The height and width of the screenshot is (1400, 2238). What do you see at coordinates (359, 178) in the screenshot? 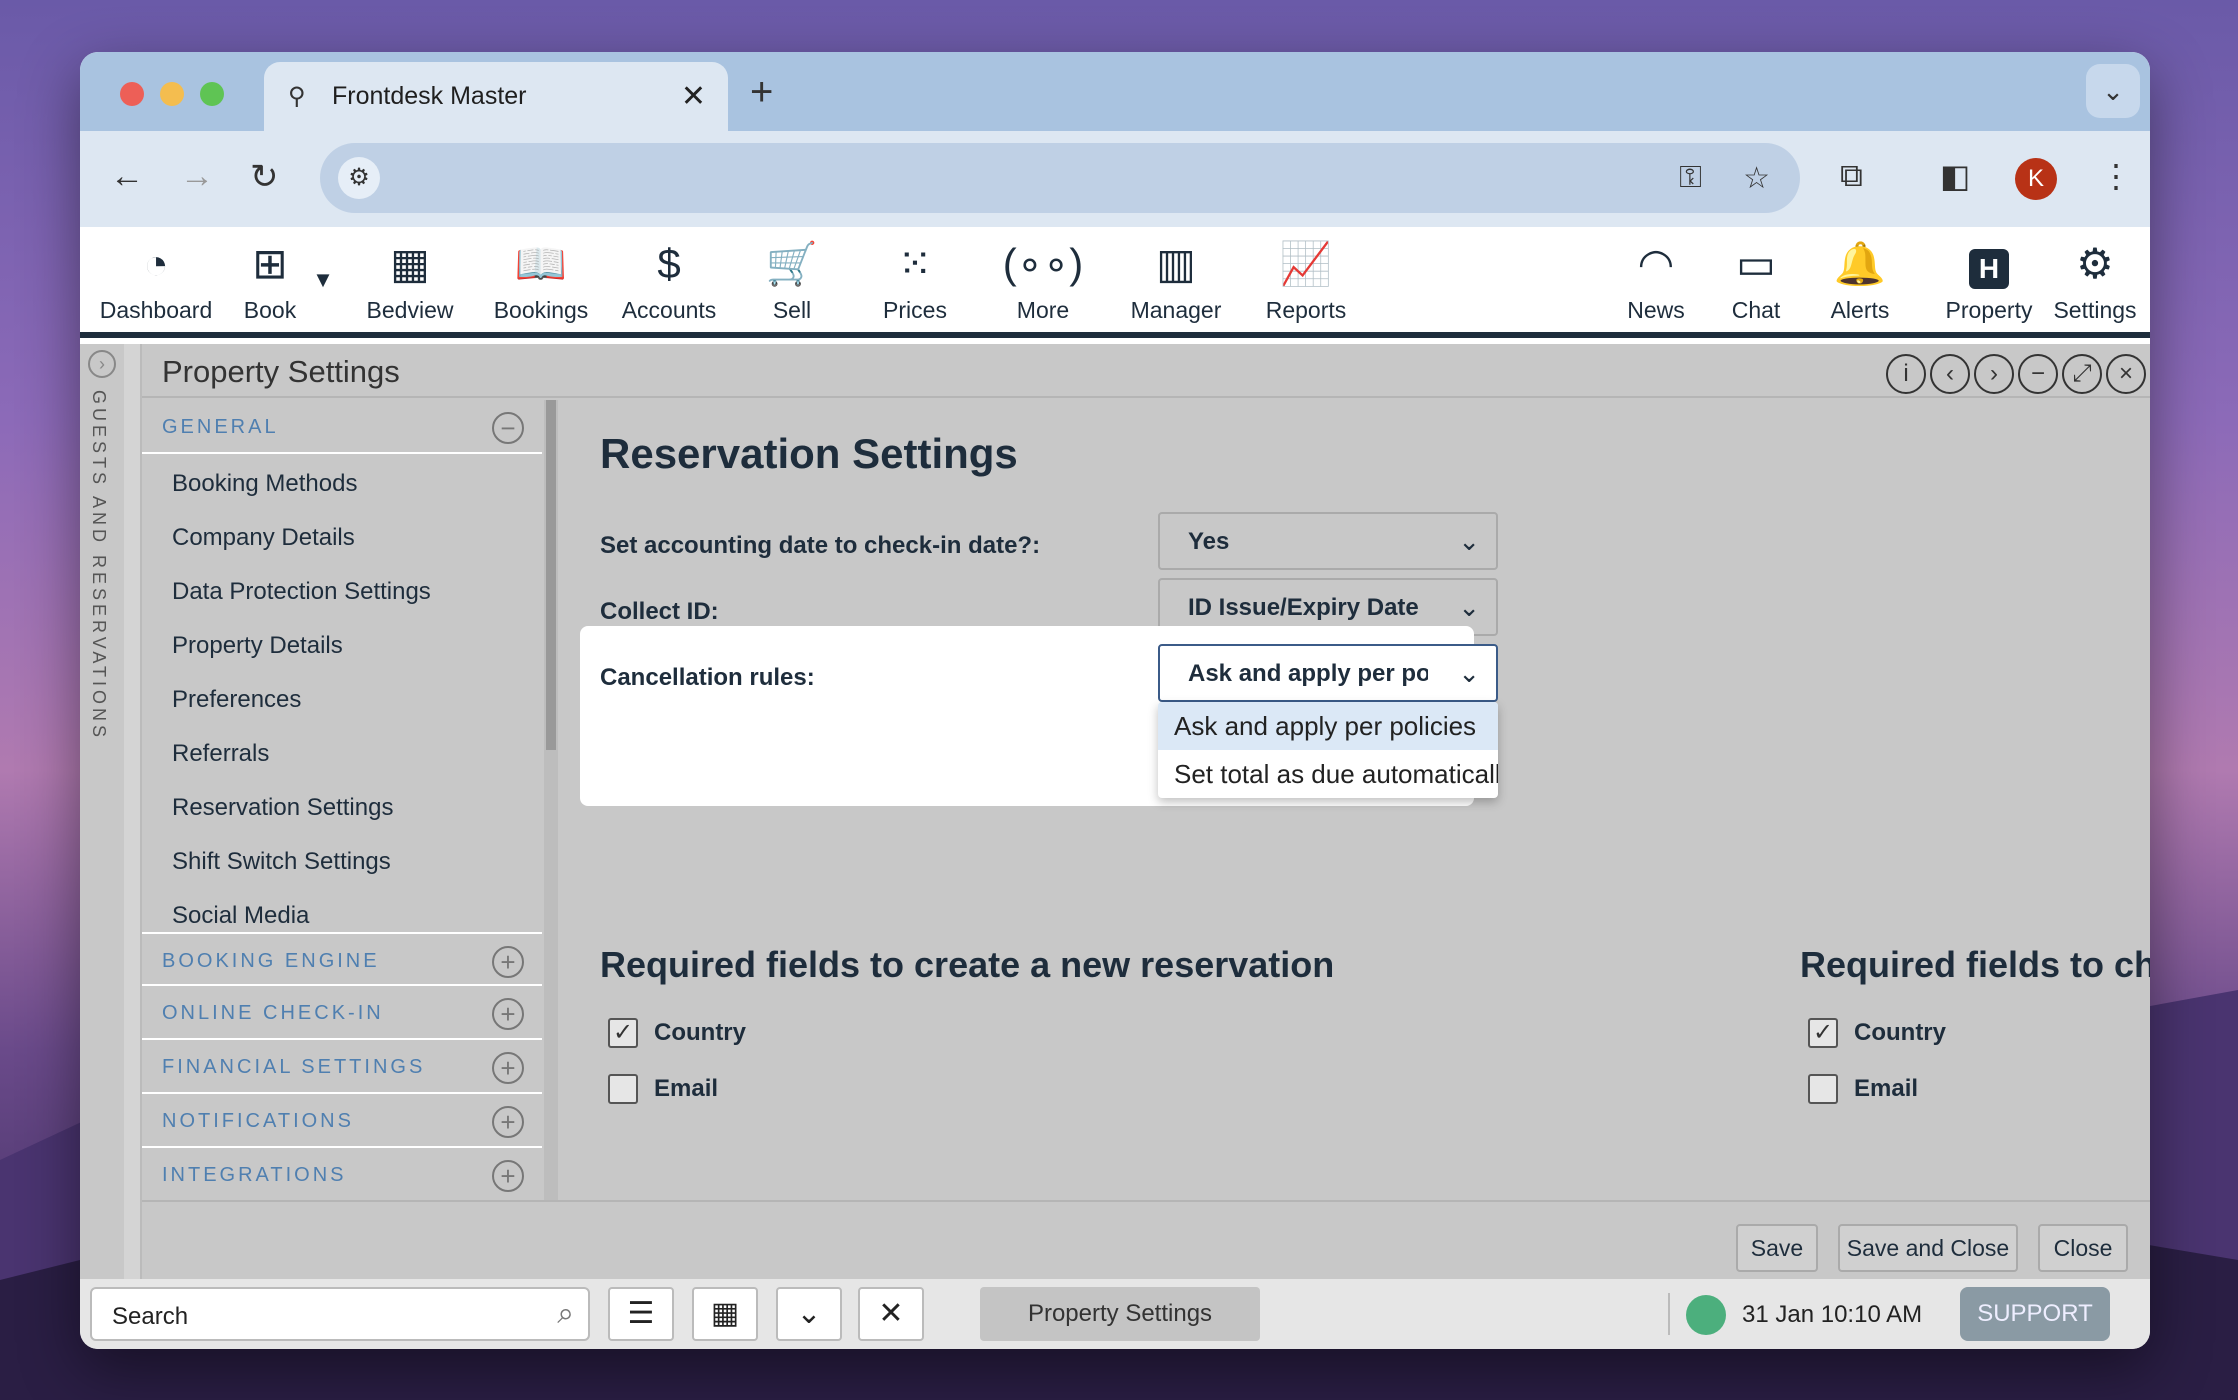
I see `site-info-icon: ⚙` at bounding box center [359, 178].